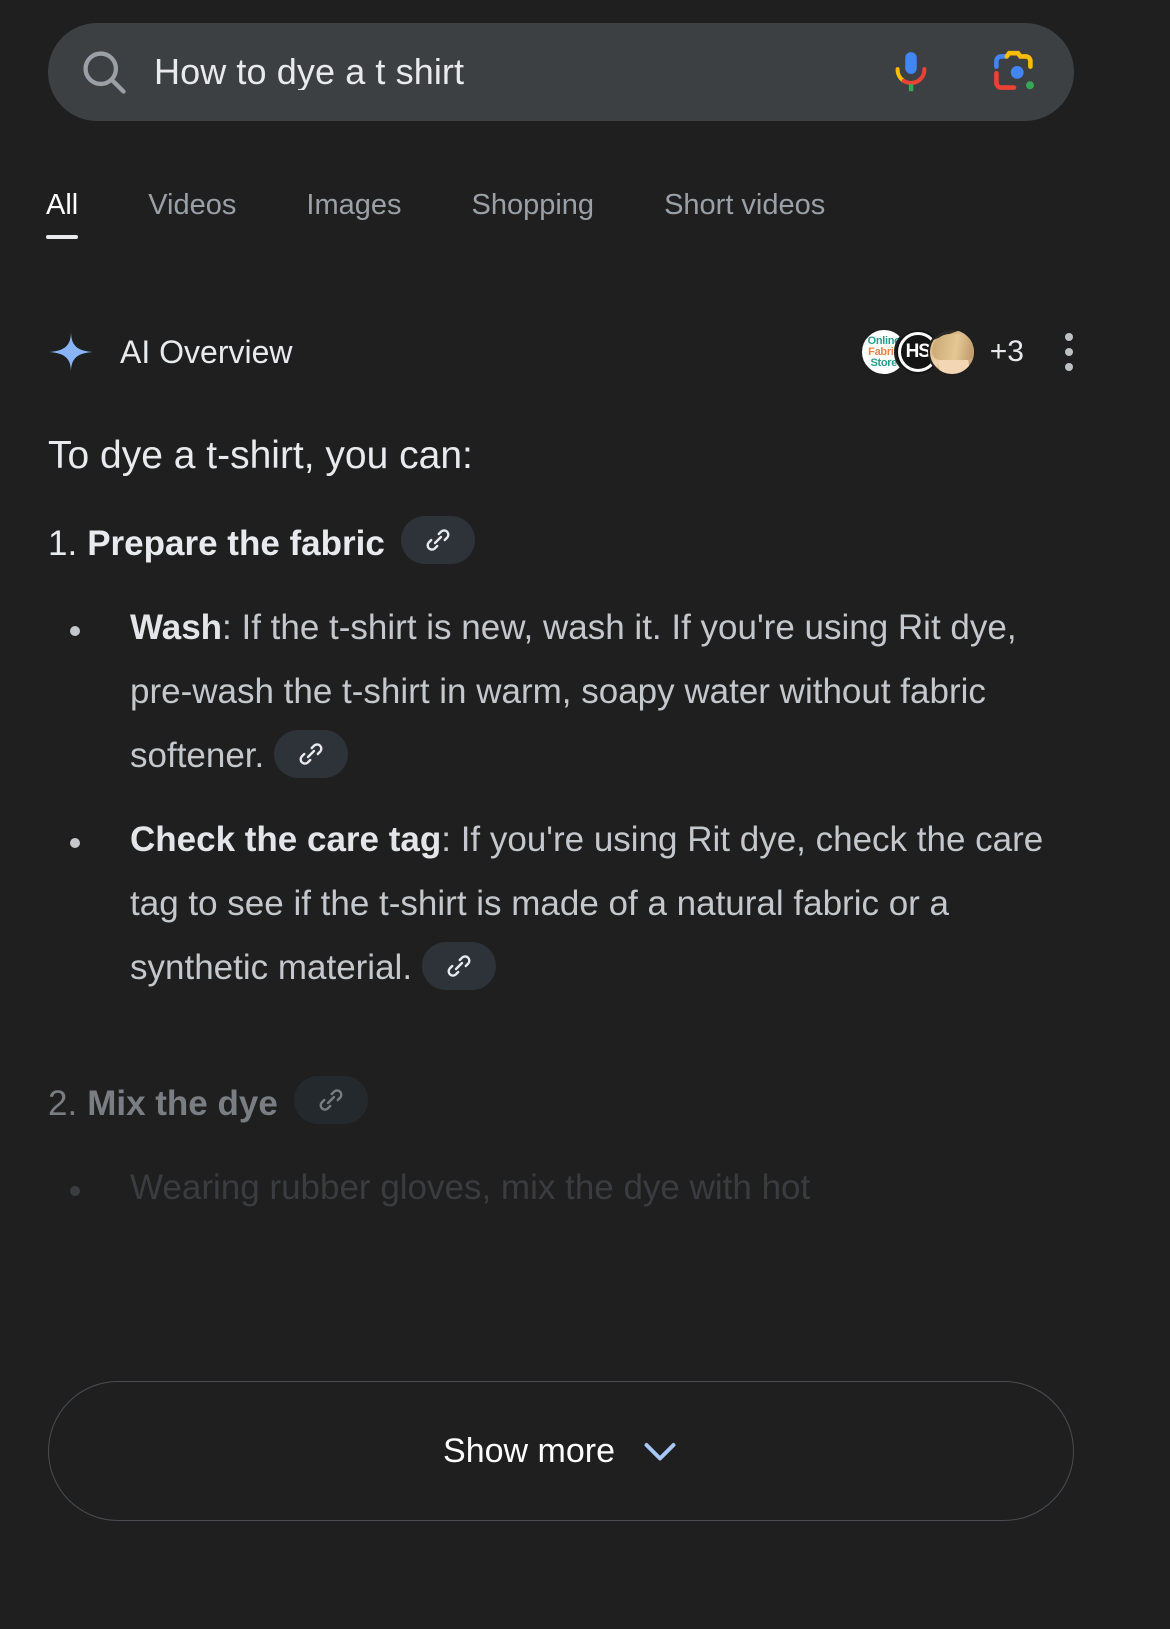  I want to click on ai-sparkle-icon, so click(71, 352).